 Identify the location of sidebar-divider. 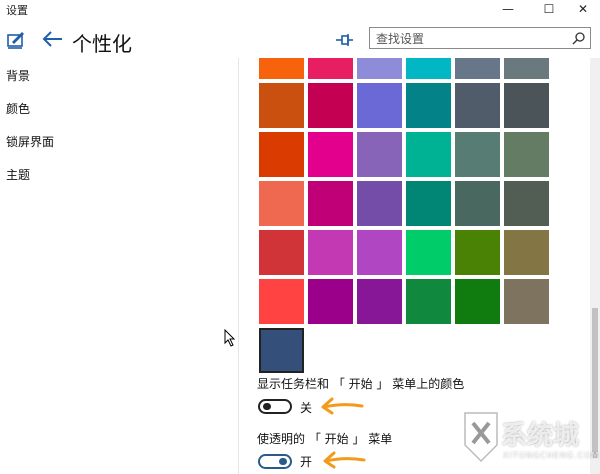
(238, 266).